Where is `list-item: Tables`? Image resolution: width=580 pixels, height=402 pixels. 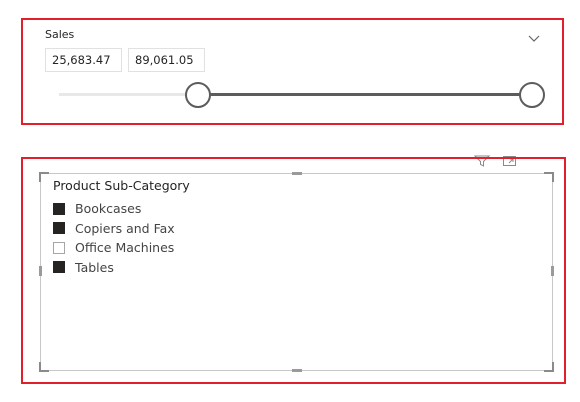
list-item: Tables is located at coordinates (114, 268).